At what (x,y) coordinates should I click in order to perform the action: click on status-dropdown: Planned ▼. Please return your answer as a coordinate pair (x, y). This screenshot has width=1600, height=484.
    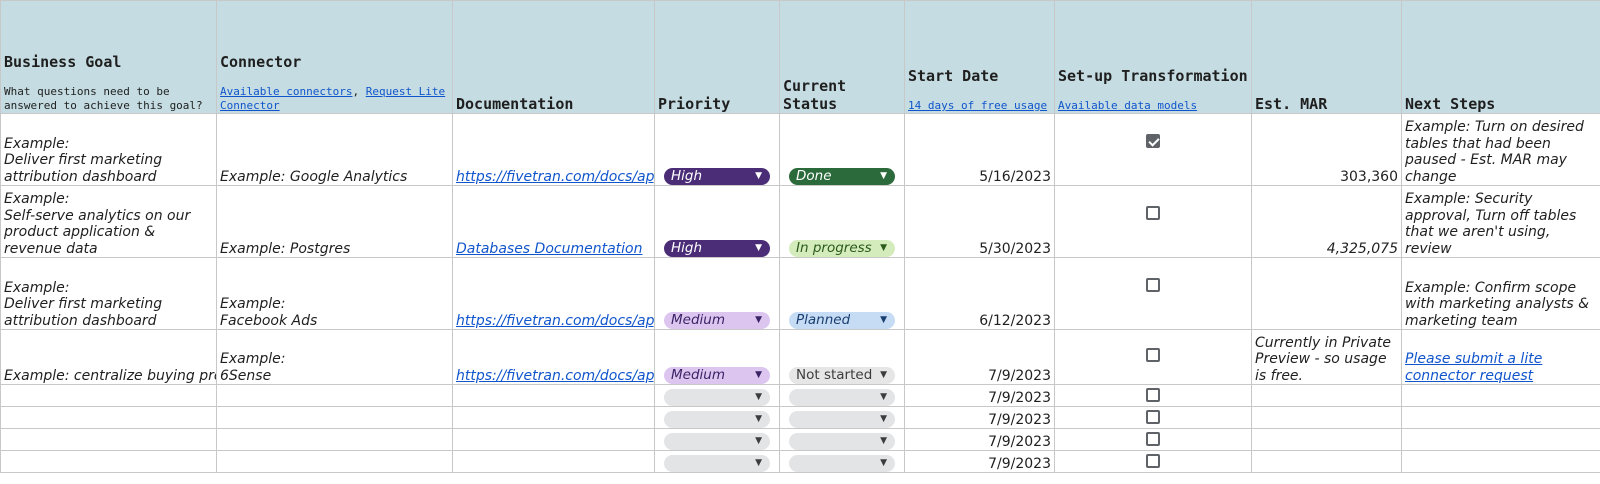
    Looking at the image, I should click on (842, 320).